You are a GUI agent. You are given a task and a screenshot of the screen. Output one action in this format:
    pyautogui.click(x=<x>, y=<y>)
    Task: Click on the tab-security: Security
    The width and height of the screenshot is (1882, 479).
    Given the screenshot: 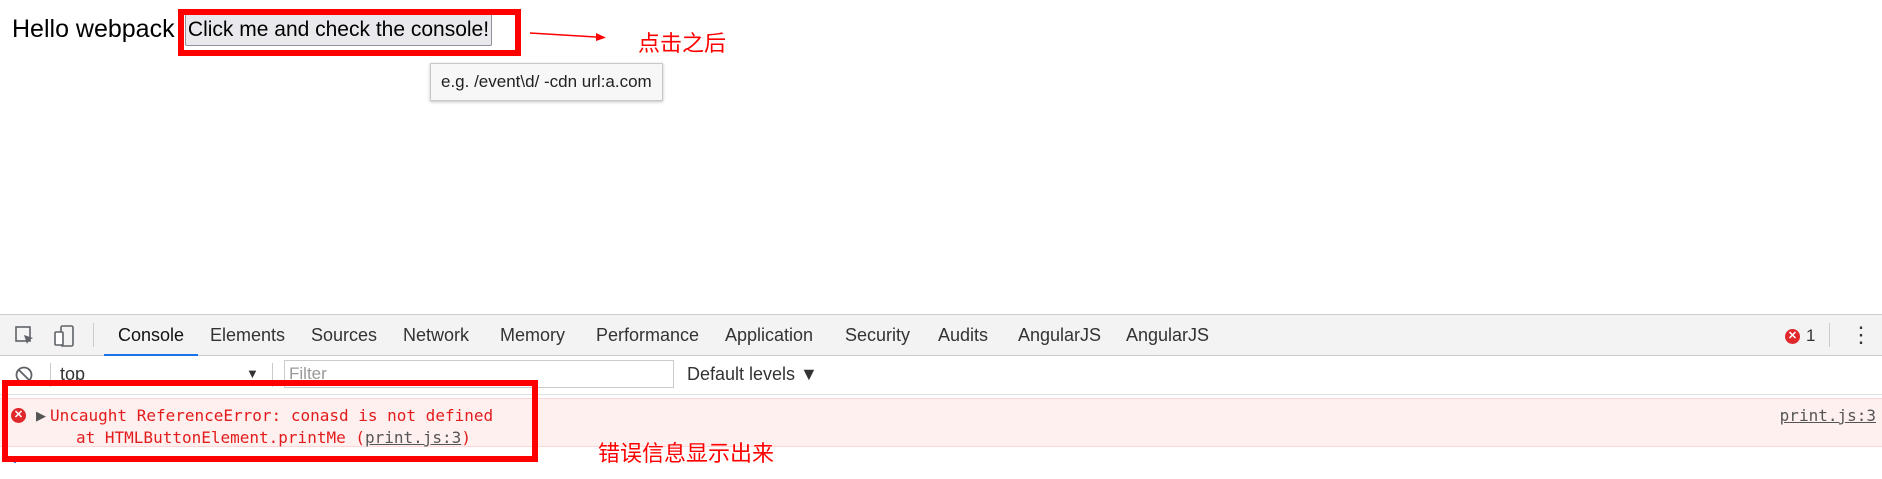 What is the action you would take?
    pyautogui.click(x=877, y=335)
    